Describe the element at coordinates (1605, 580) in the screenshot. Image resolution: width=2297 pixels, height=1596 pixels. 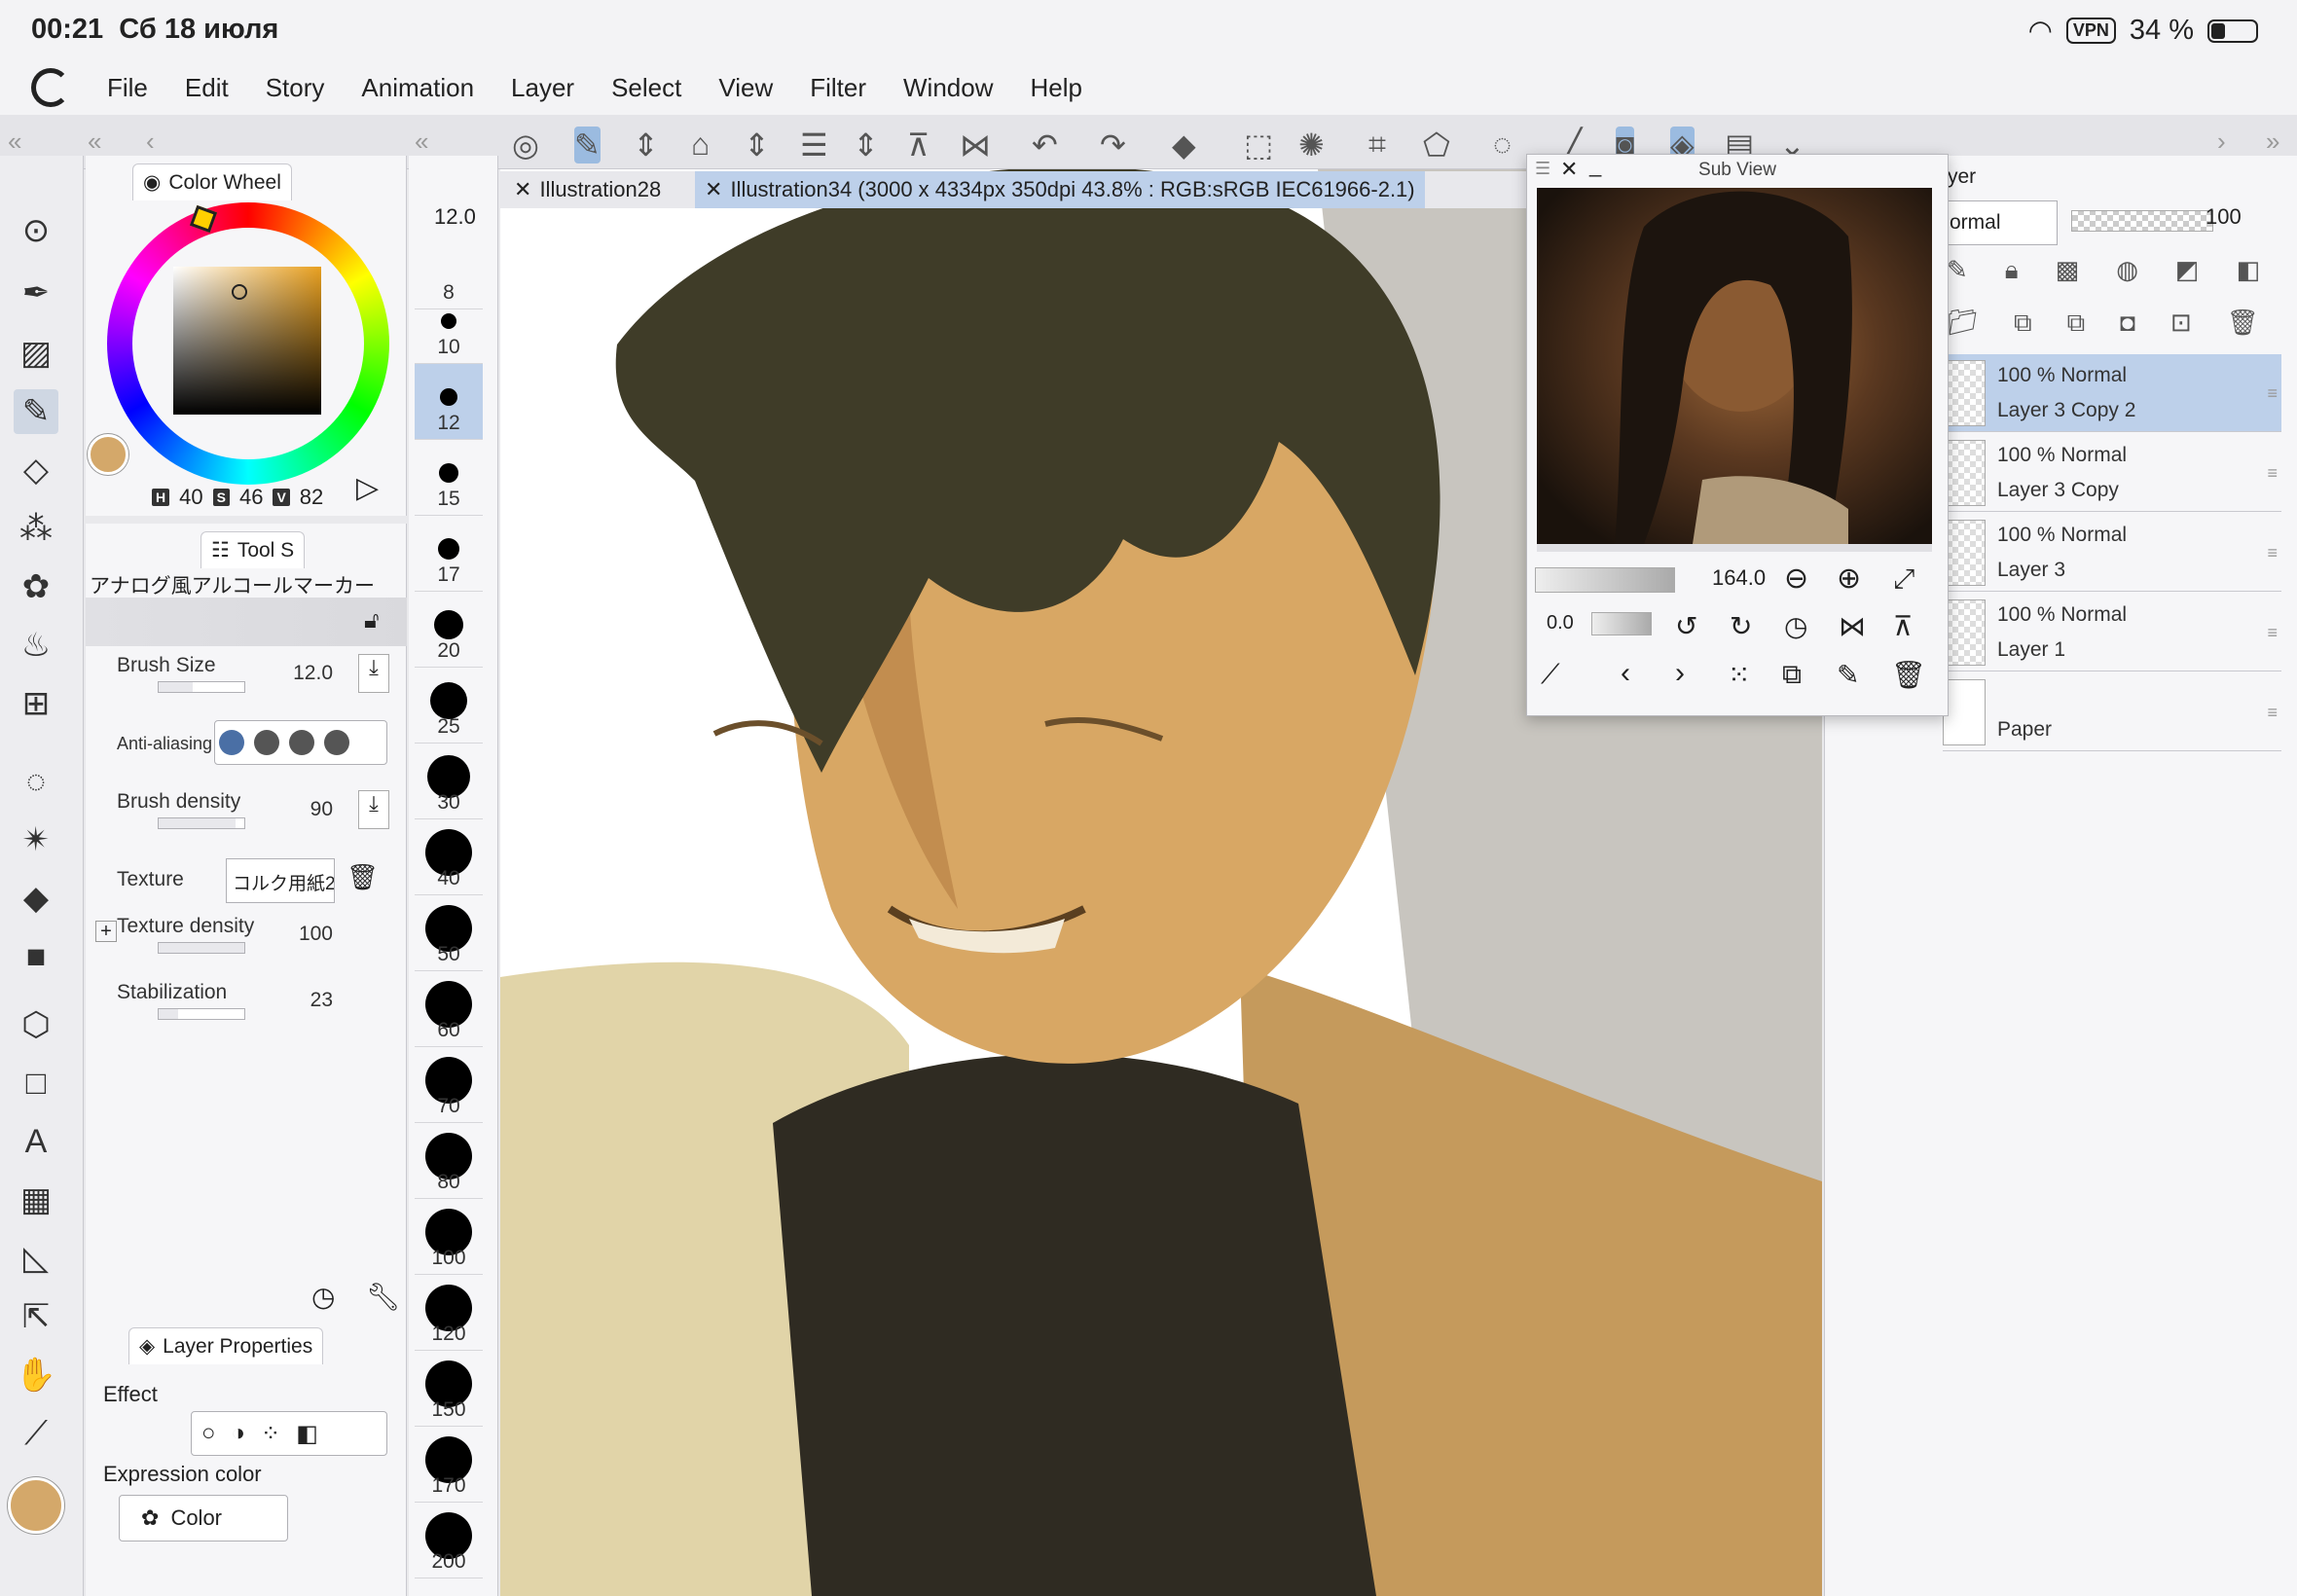
I see `zoom-slider` at that location.